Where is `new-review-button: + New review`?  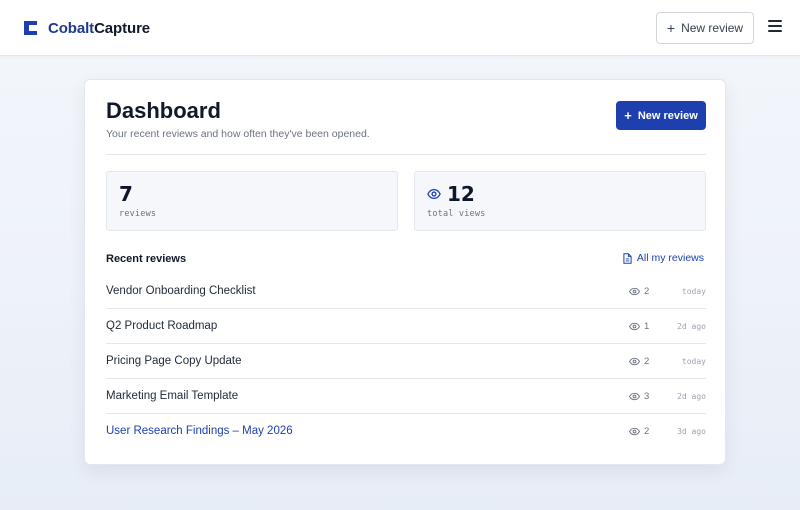
new-review-button: + New review is located at coordinates (661, 115).